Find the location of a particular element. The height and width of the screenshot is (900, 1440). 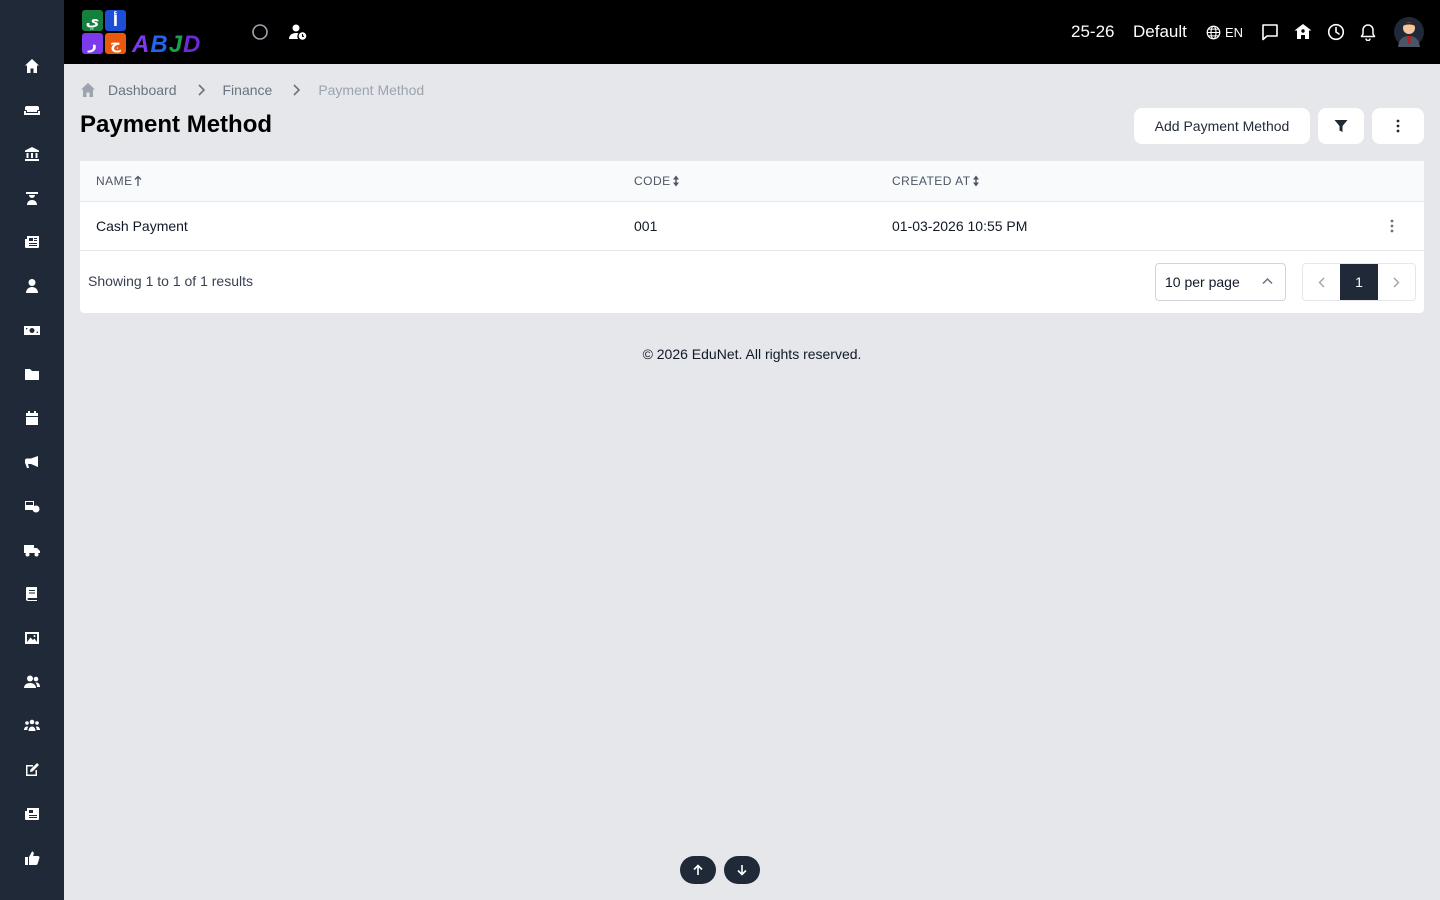

edit-icon is located at coordinates (32, 769).